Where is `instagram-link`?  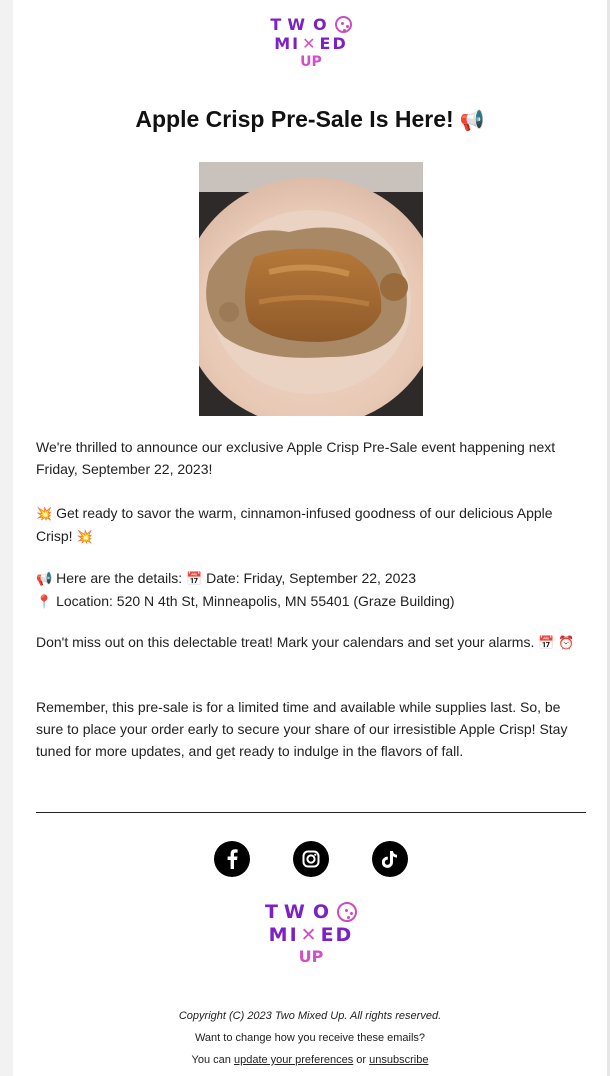 instagram-link is located at coordinates (311, 859).